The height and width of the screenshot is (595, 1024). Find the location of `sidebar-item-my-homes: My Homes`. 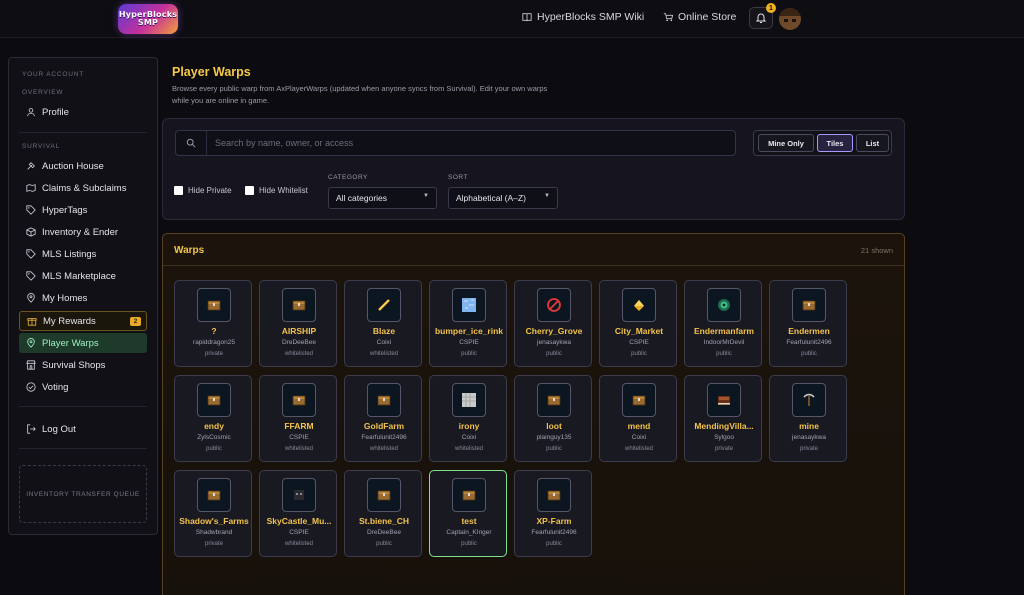

sidebar-item-my-homes: My Homes is located at coordinates (83, 298).